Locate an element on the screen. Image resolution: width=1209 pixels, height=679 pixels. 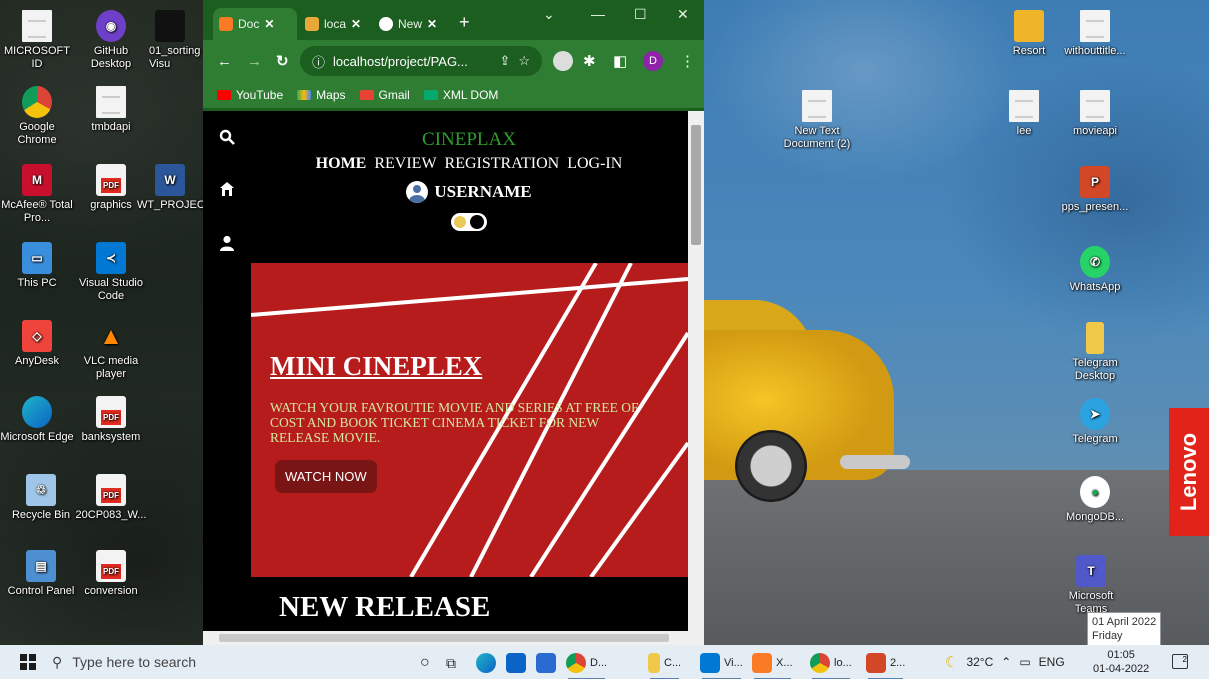
nav-home: HOME is located at coordinates (341, 164).